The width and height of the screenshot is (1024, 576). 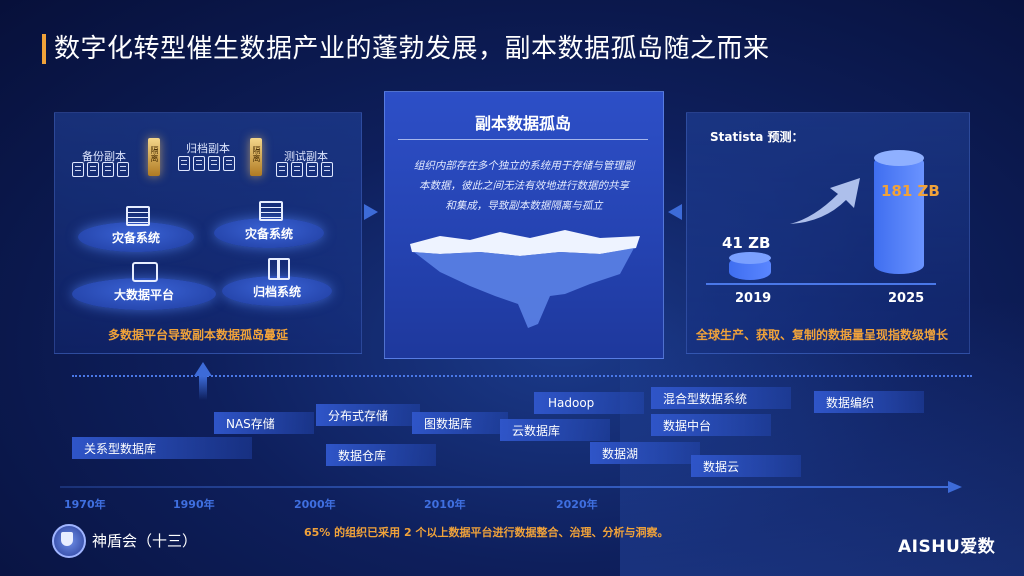 What do you see at coordinates (524, 206) in the screenshot?
I see `center-description-line: 和集成，导致副本数据隔离与孤立` at bounding box center [524, 206].